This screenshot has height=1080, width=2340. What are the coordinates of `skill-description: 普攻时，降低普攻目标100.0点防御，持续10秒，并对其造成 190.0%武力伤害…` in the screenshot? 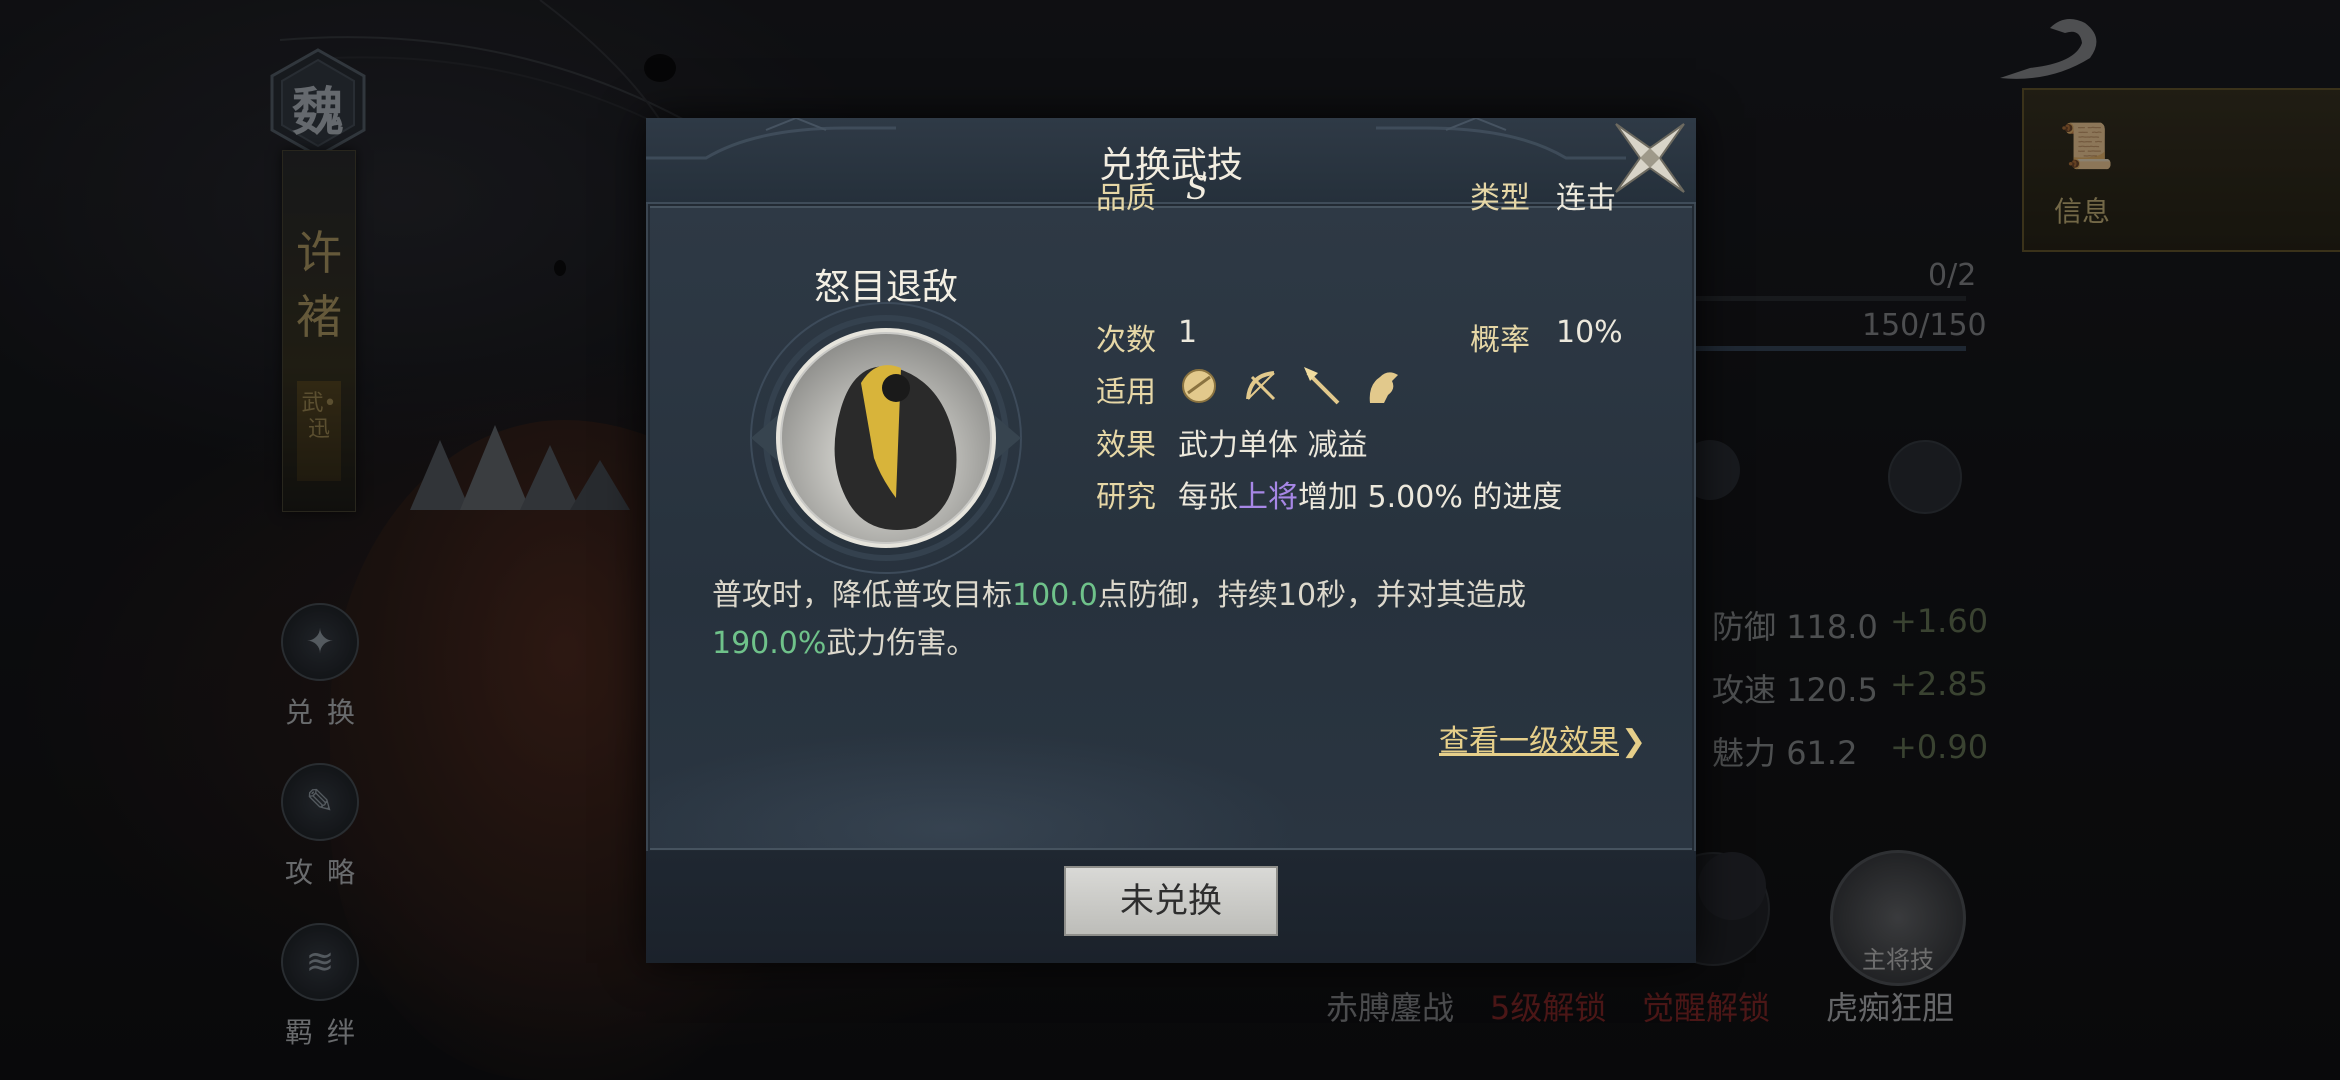 It's located at (1119, 619).